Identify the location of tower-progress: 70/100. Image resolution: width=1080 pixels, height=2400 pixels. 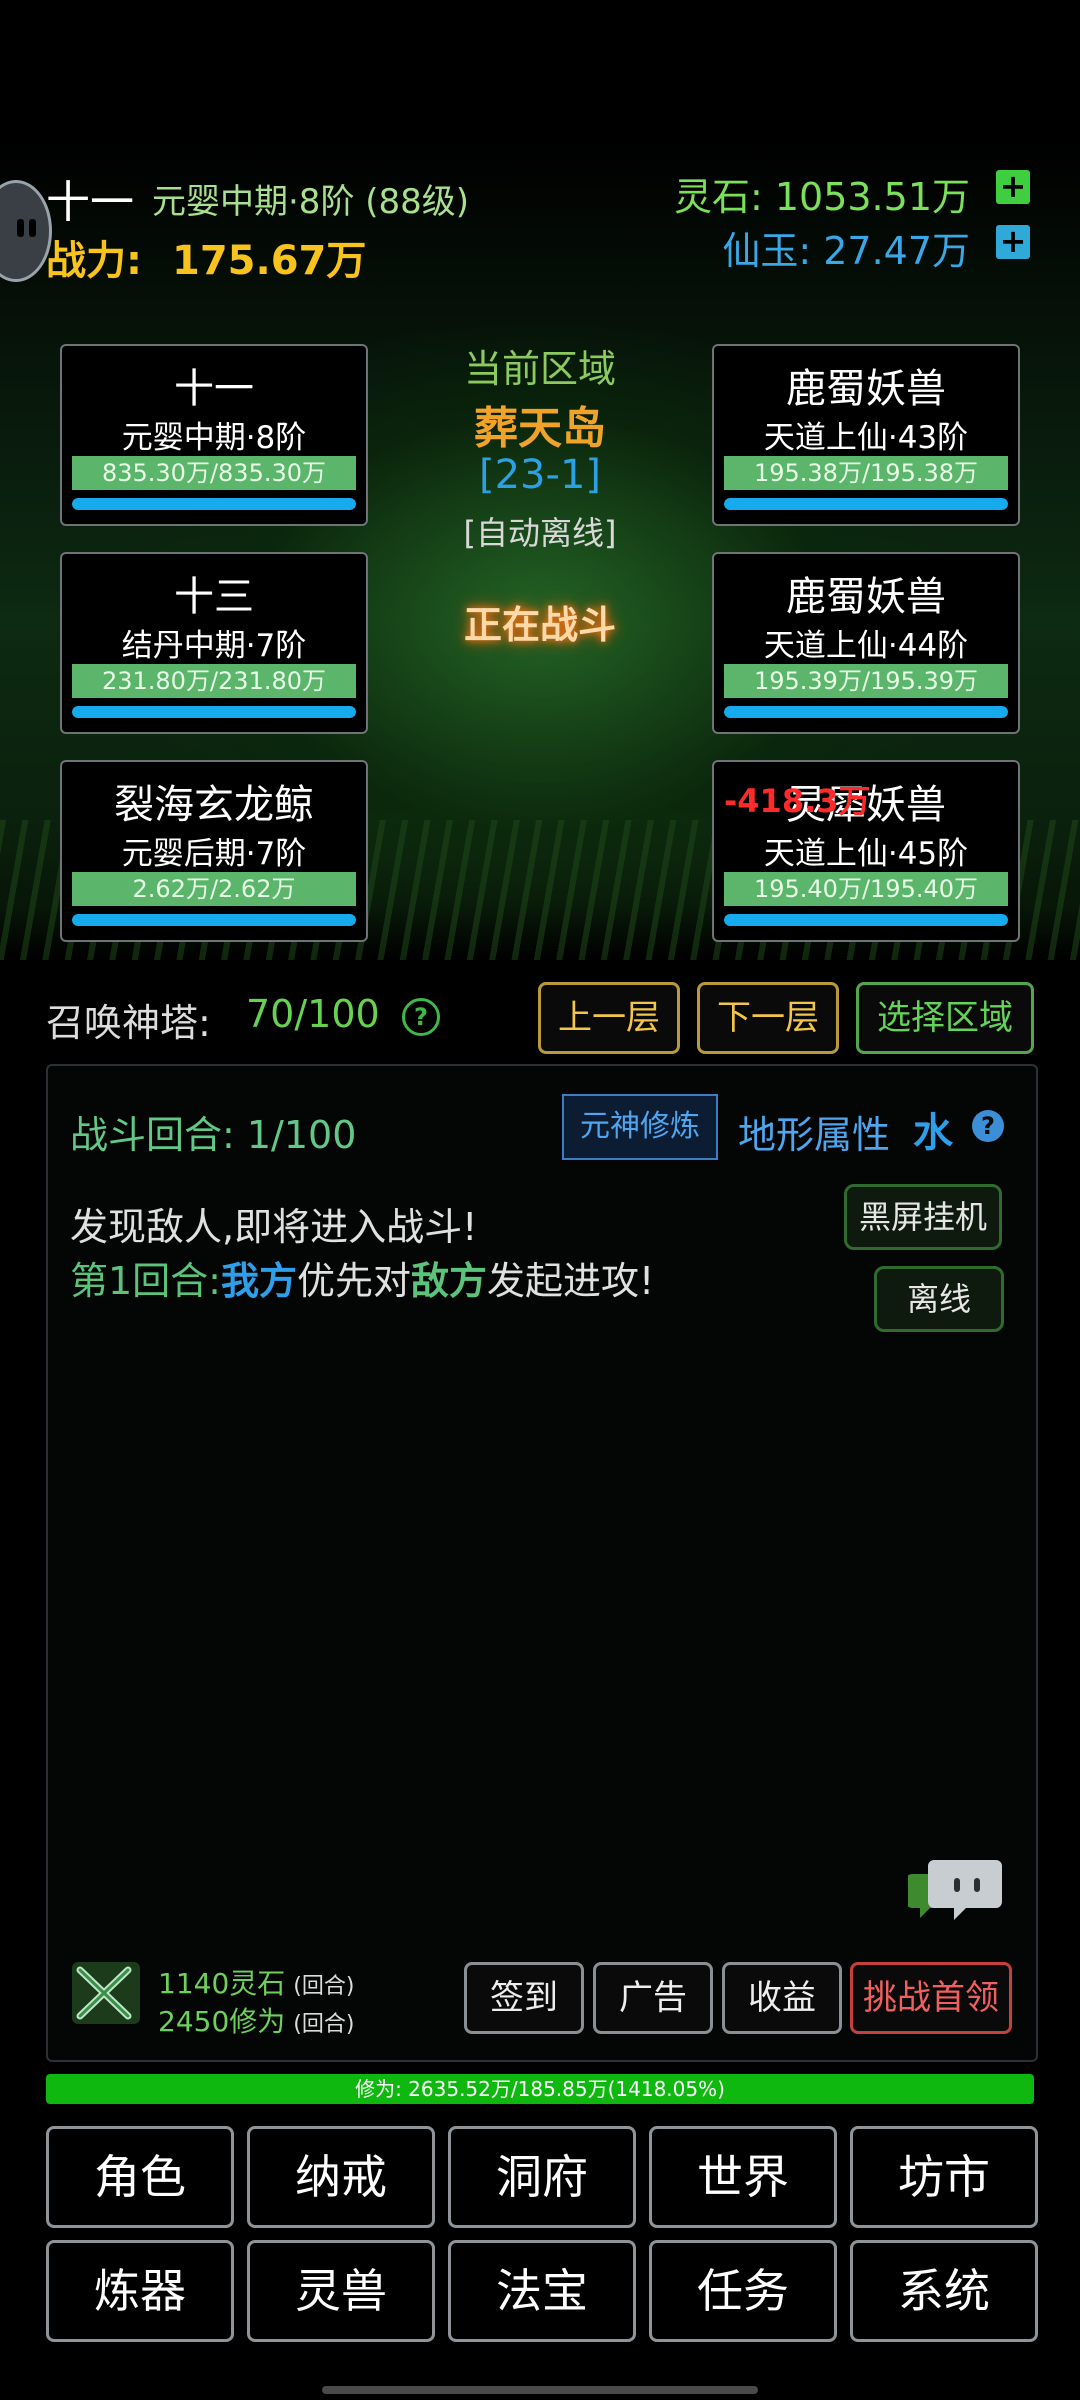
(313, 1014).